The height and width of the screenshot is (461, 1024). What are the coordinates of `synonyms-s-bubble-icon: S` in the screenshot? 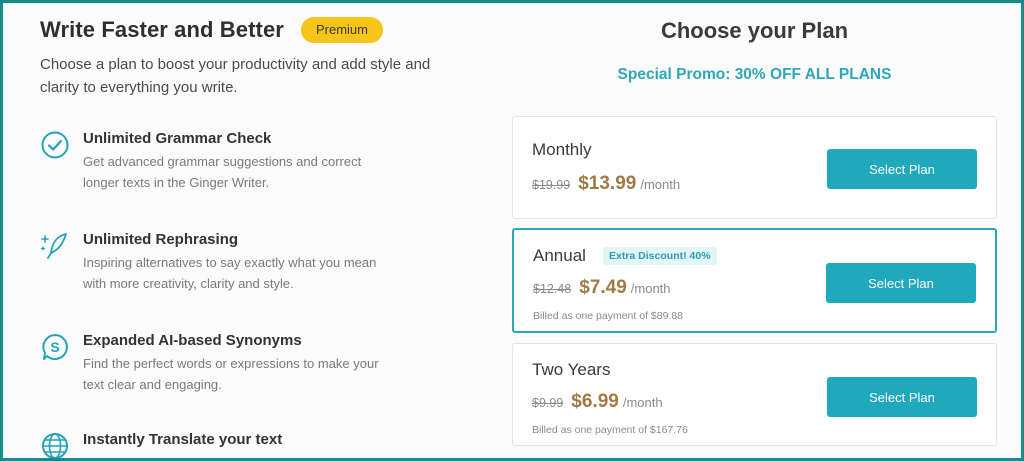 It's located at (55, 347).